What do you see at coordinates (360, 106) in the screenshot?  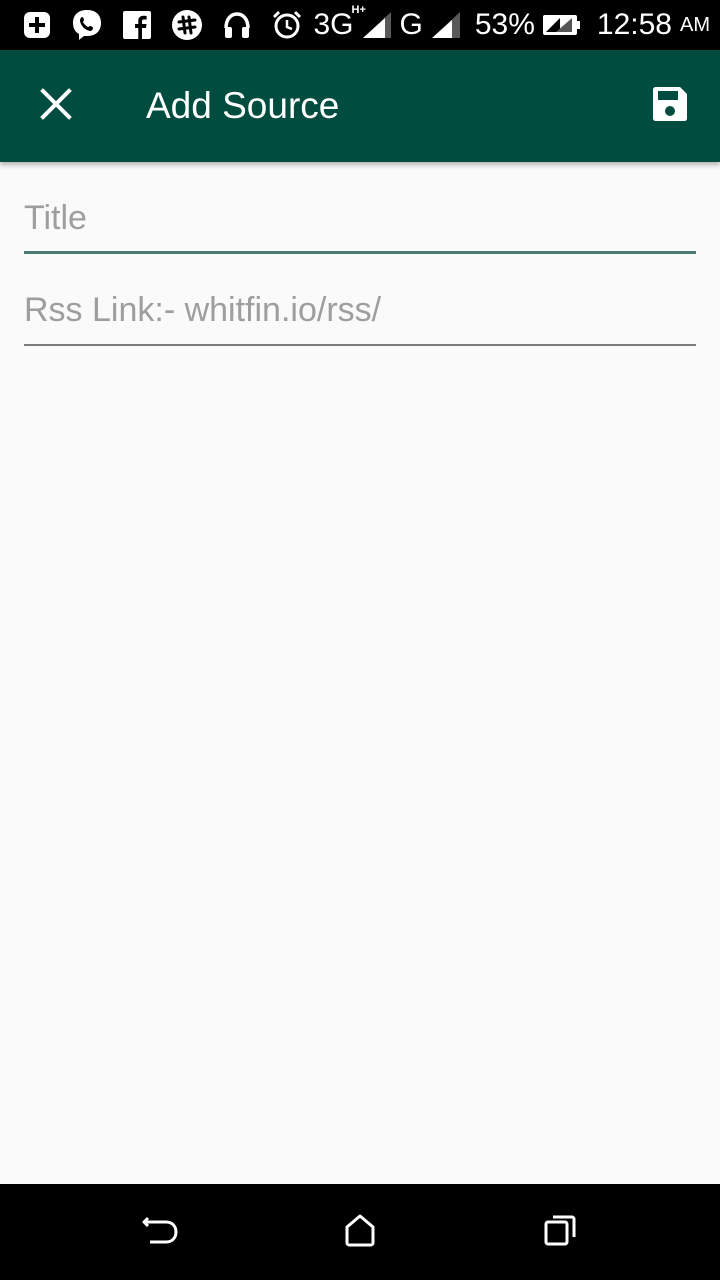 I see `app-bar: Add Source` at bounding box center [360, 106].